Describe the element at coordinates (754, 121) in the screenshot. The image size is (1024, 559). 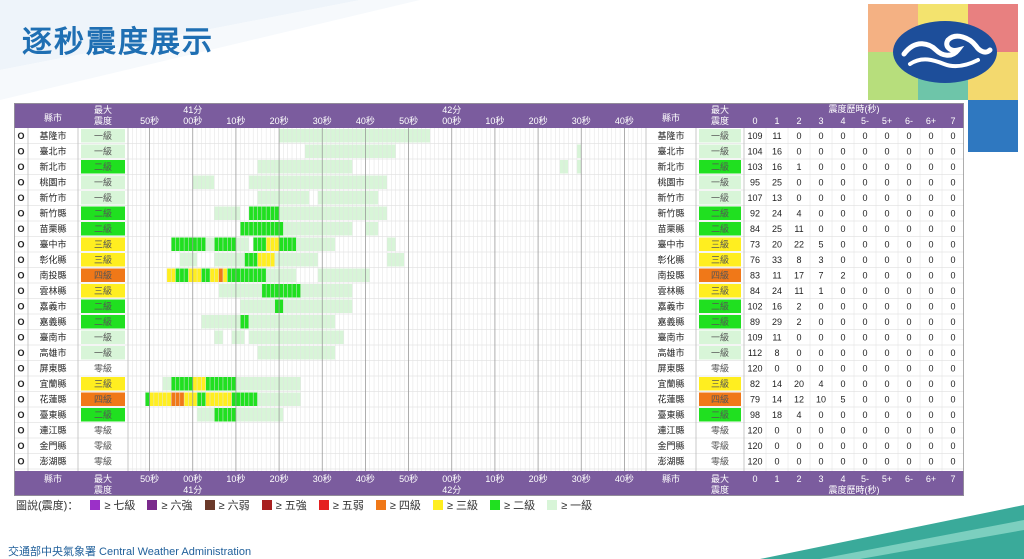
I see `history-col-label: 0` at that location.